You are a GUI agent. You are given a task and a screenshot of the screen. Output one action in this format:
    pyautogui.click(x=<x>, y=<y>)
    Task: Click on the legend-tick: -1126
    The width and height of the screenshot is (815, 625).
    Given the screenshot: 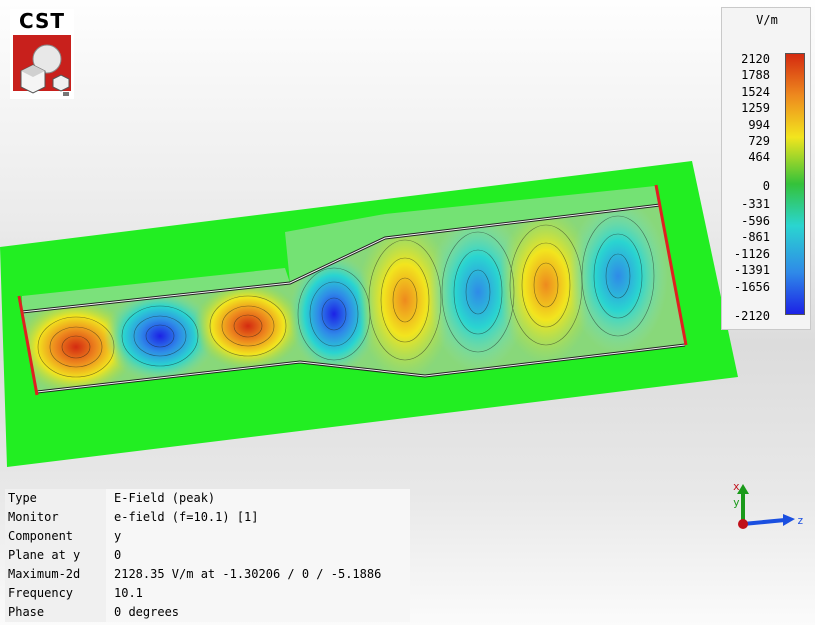 What is the action you would take?
    pyautogui.click(x=751, y=254)
    